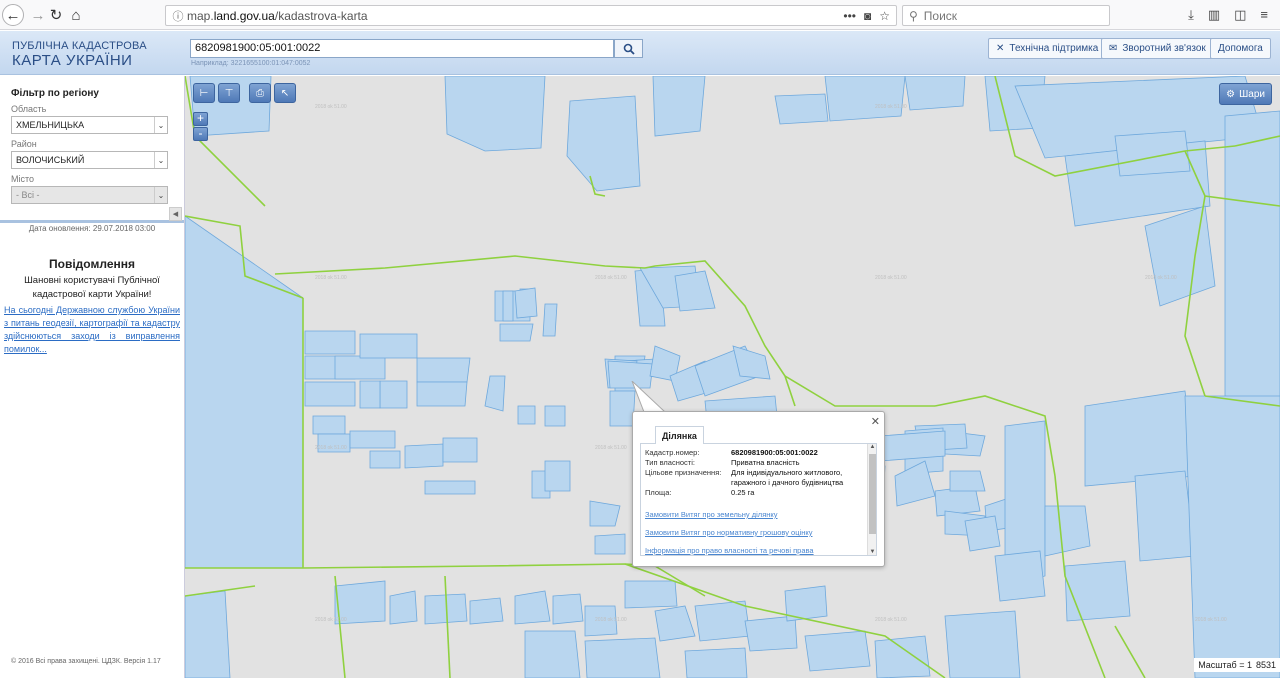 This screenshot has height=678, width=1280. Describe the element at coordinates (402, 48) in the screenshot. I see `cadastral-search-input: 6820981900:05:001:0022` at that location.